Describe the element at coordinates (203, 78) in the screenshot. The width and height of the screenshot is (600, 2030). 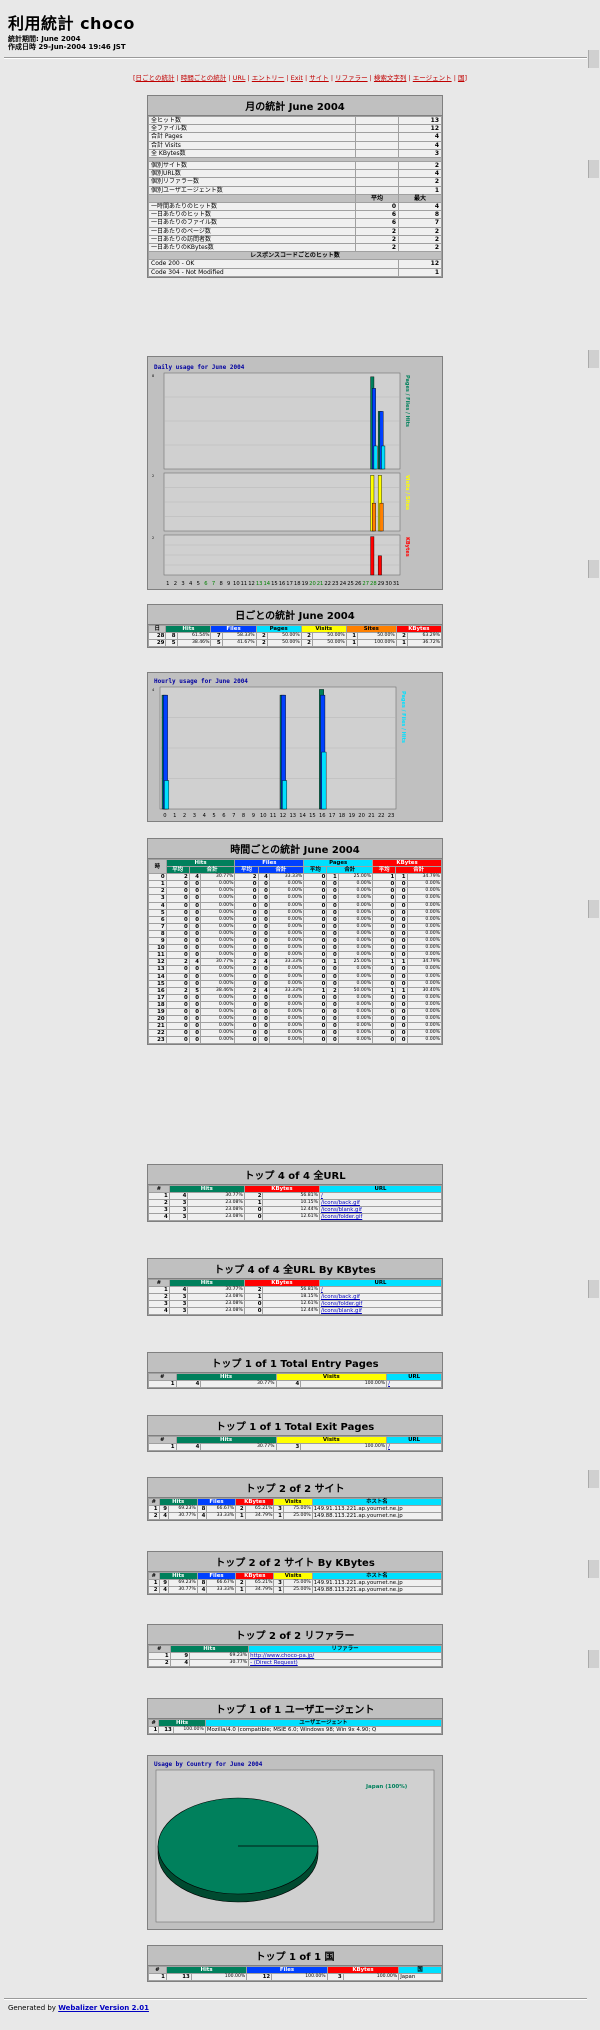
I see `nav-link-1: 時間ごとの統計` at that location.